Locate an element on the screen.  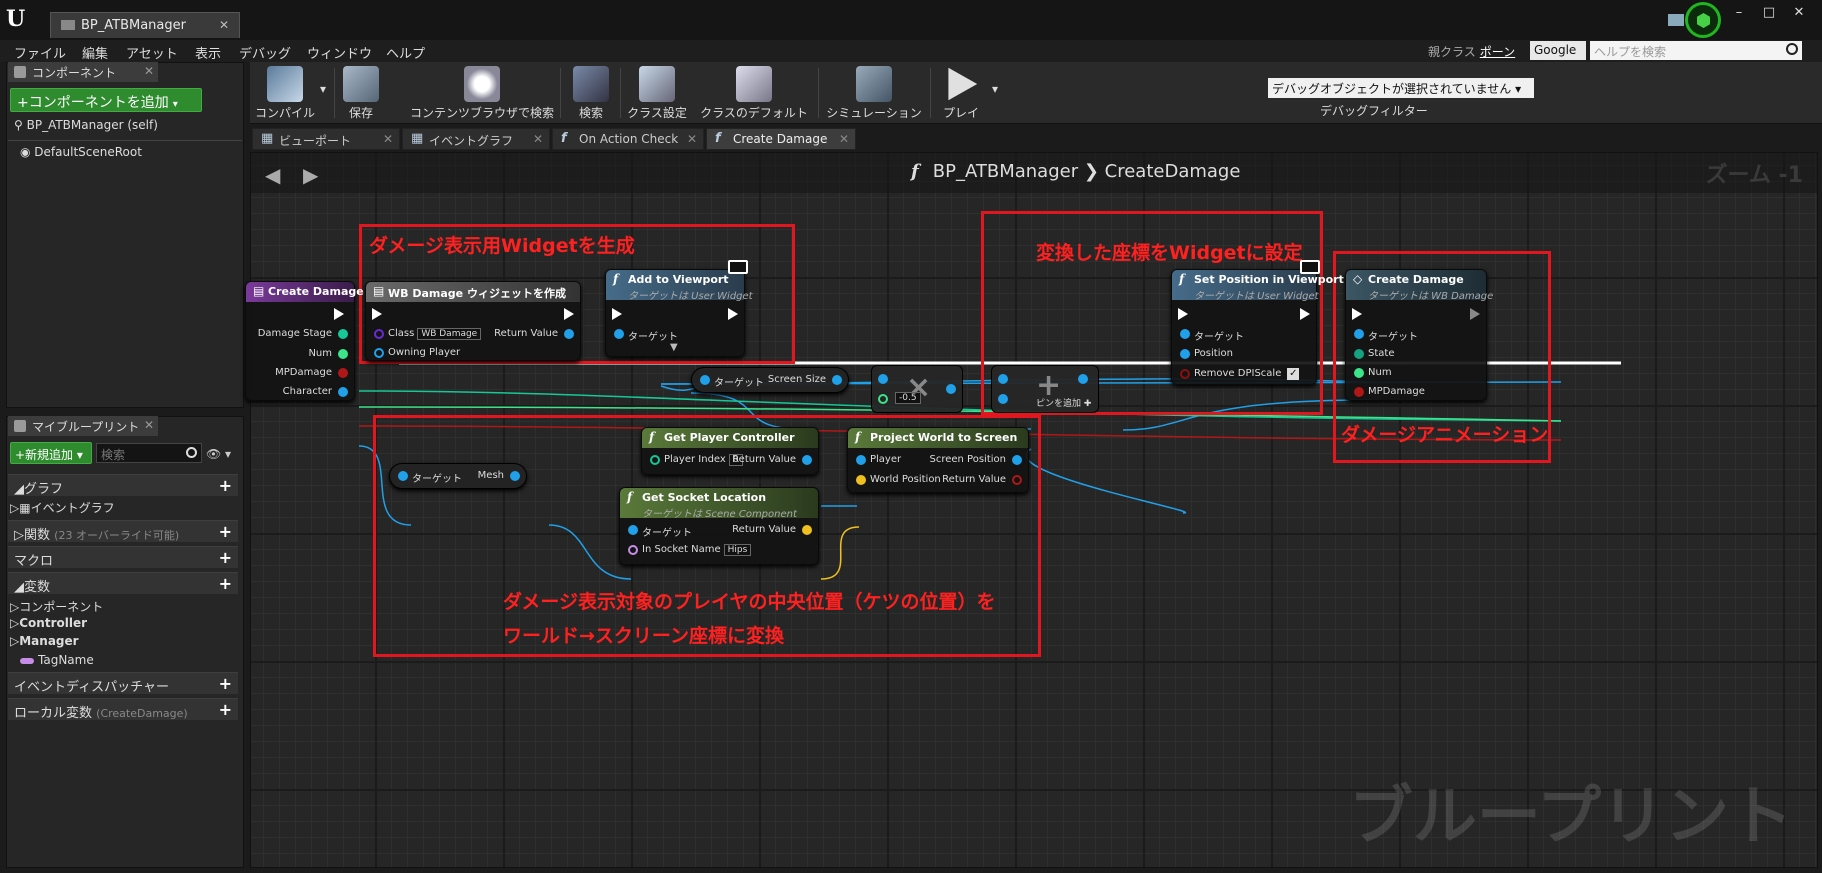
pin-world-dot is located at coordinates (861, 480).